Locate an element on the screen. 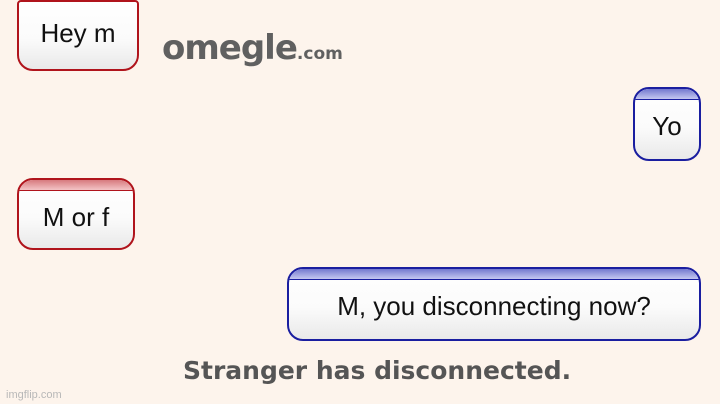  logo-domain: .com is located at coordinates (319, 54).